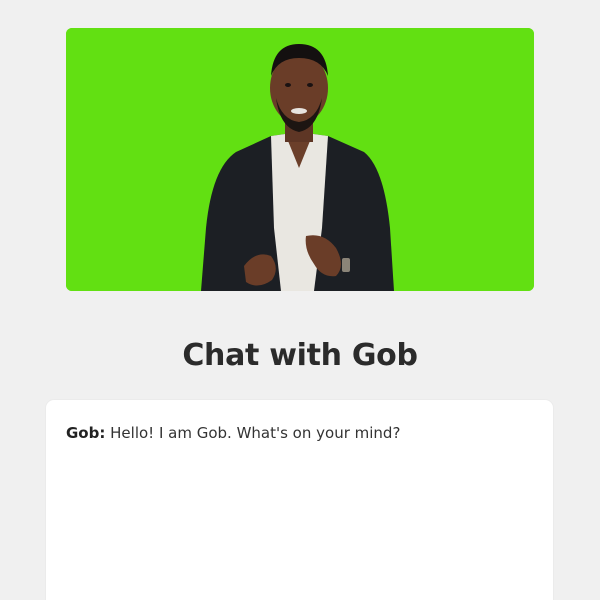 The height and width of the screenshot is (600, 600). Describe the element at coordinates (300, 355) in the screenshot. I see `page-title: Chat with Gob` at that location.